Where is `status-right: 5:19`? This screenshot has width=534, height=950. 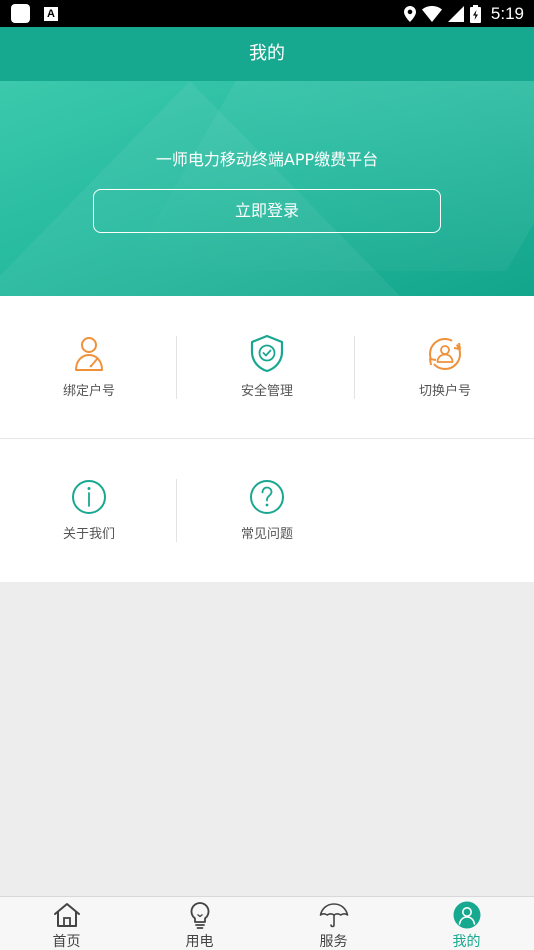
status-right: 5:19 is located at coordinates (463, 13).